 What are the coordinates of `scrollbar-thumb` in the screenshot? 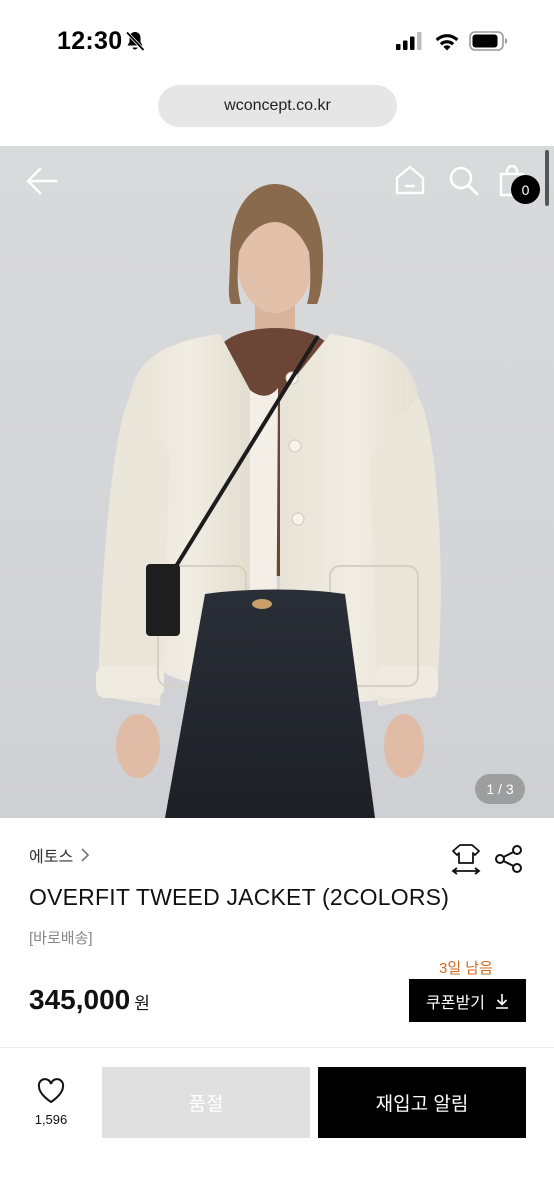 It's located at (547, 178).